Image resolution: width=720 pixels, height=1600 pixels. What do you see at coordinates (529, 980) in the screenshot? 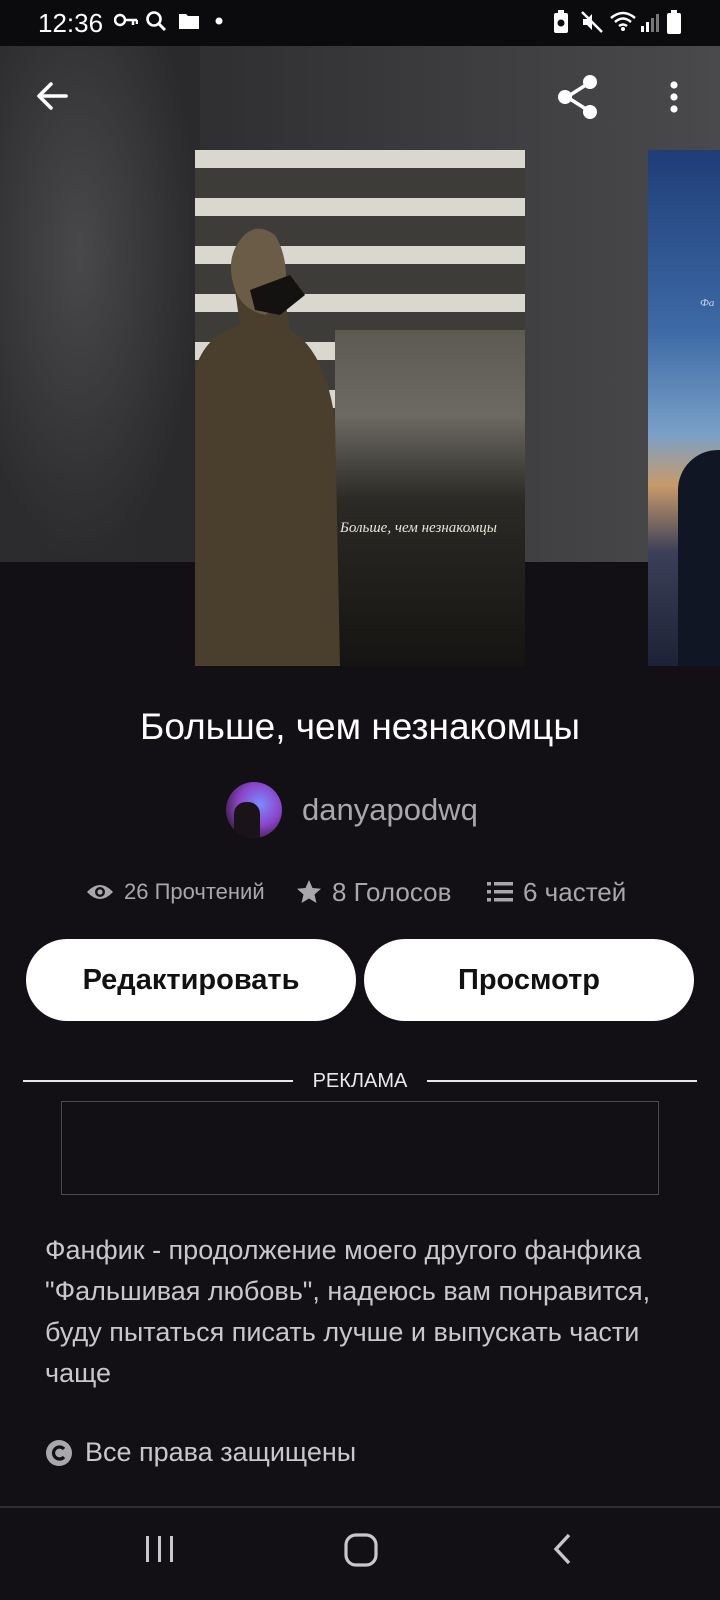
I see `view-button: Просмотр` at bounding box center [529, 980].